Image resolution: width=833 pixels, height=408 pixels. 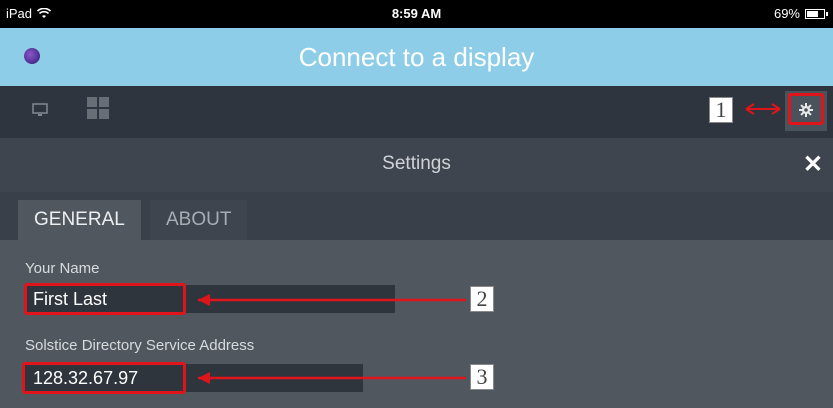 I want to click on status-right: 69%, so click(x=800, y=13).